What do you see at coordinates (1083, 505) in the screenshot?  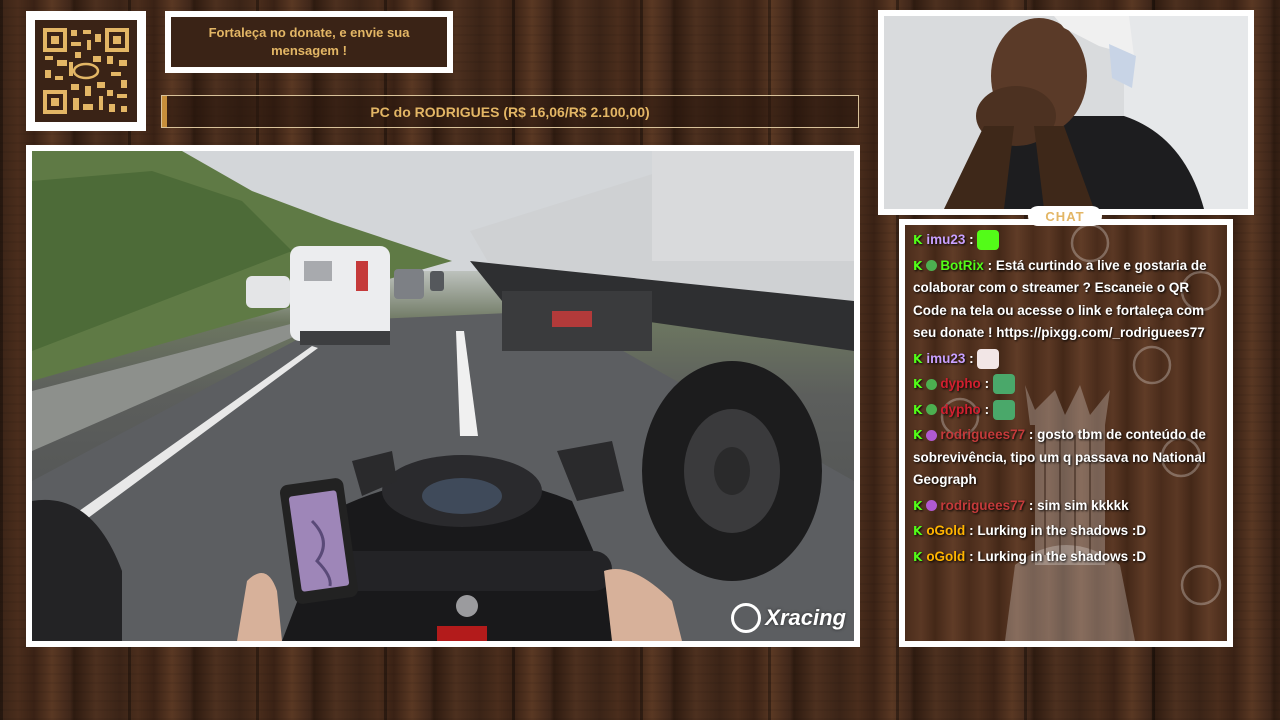 I see `chat-message-text: sim sim kkkkk` at bounding box center [1083, 505].